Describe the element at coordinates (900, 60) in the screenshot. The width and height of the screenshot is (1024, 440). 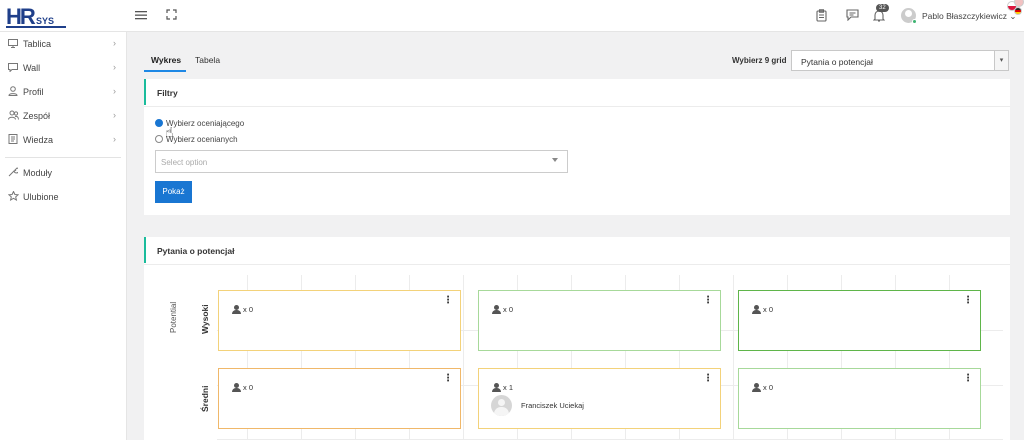
I see `grid-select: Pytania o potencjał ▾` at that location.